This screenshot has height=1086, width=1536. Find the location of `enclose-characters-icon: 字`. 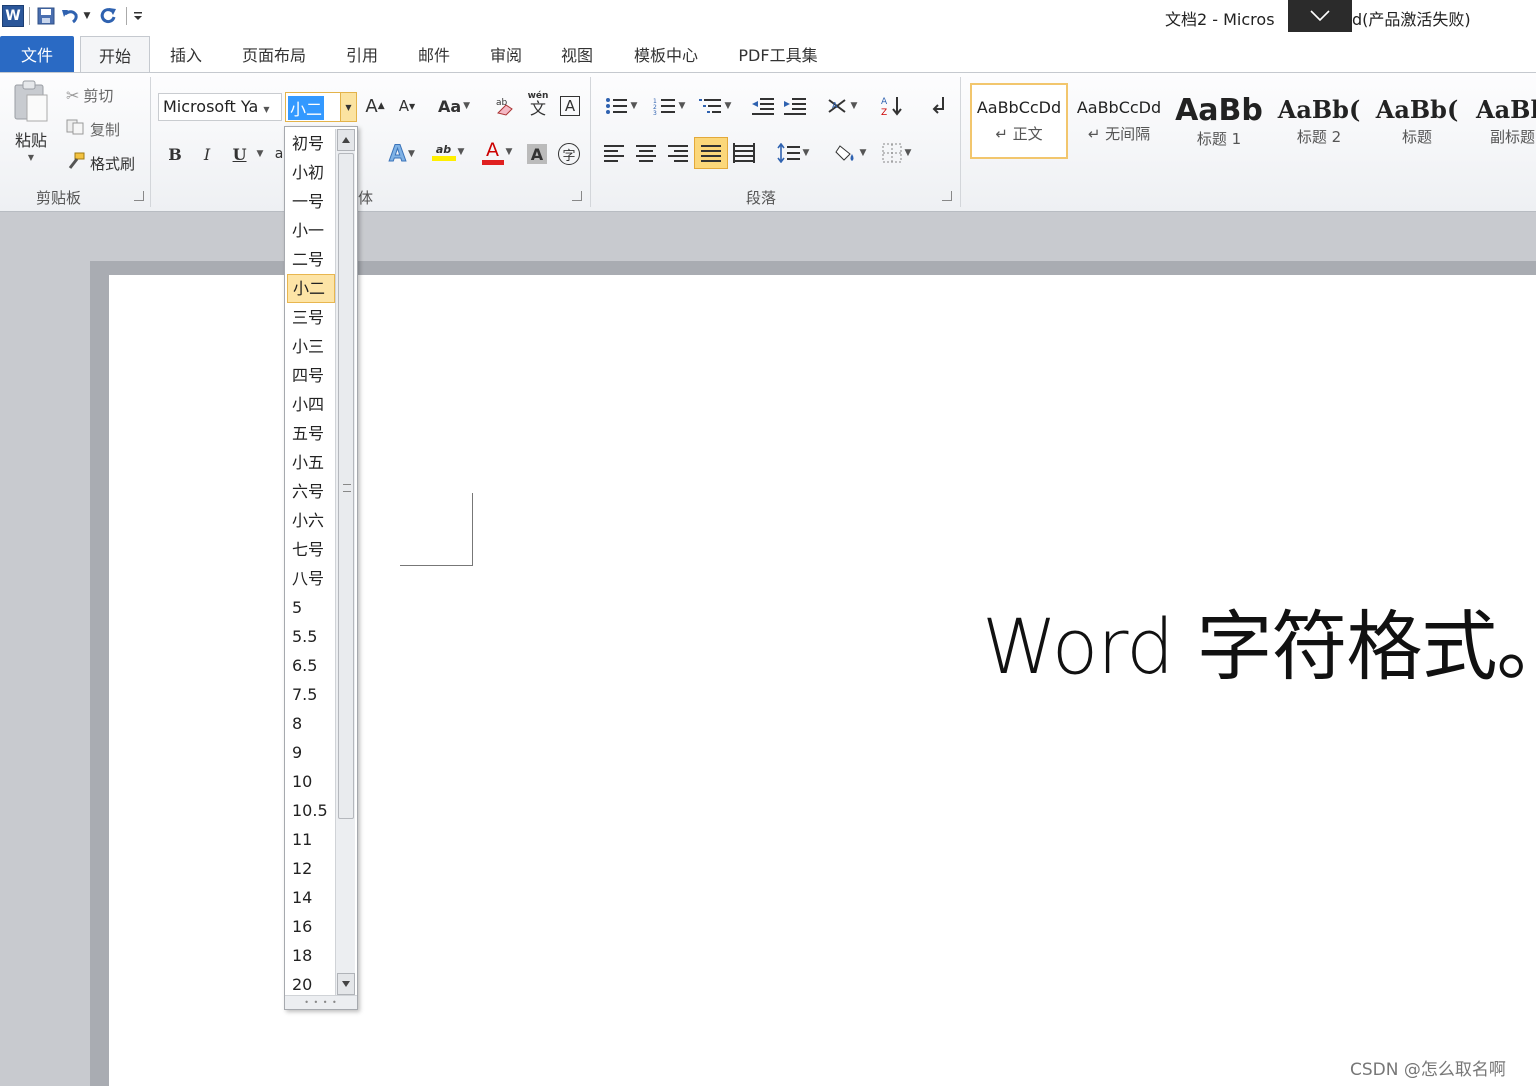

enclose-characters-icon: 字 is located at coordinates (569, 154).